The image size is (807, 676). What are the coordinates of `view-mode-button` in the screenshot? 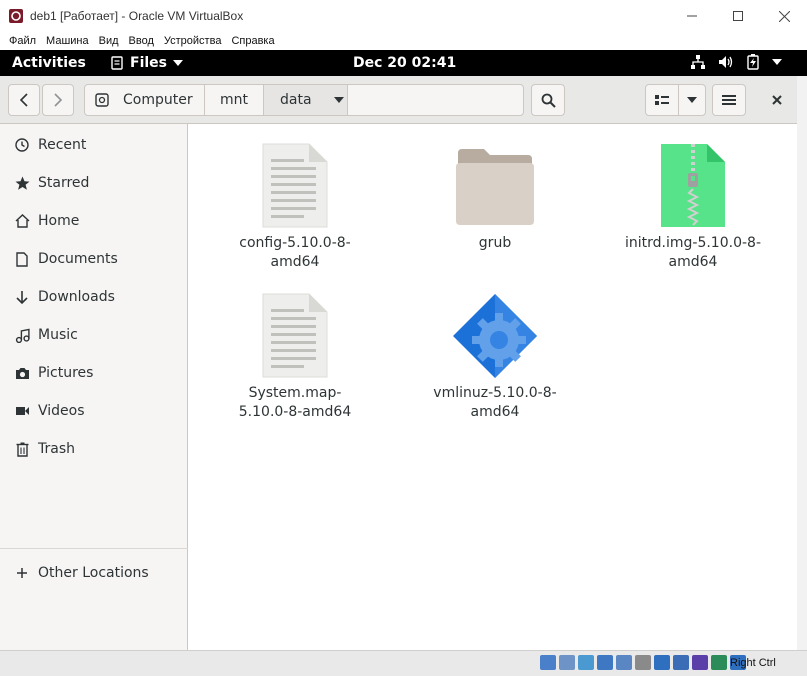 It's located at (662, 100).